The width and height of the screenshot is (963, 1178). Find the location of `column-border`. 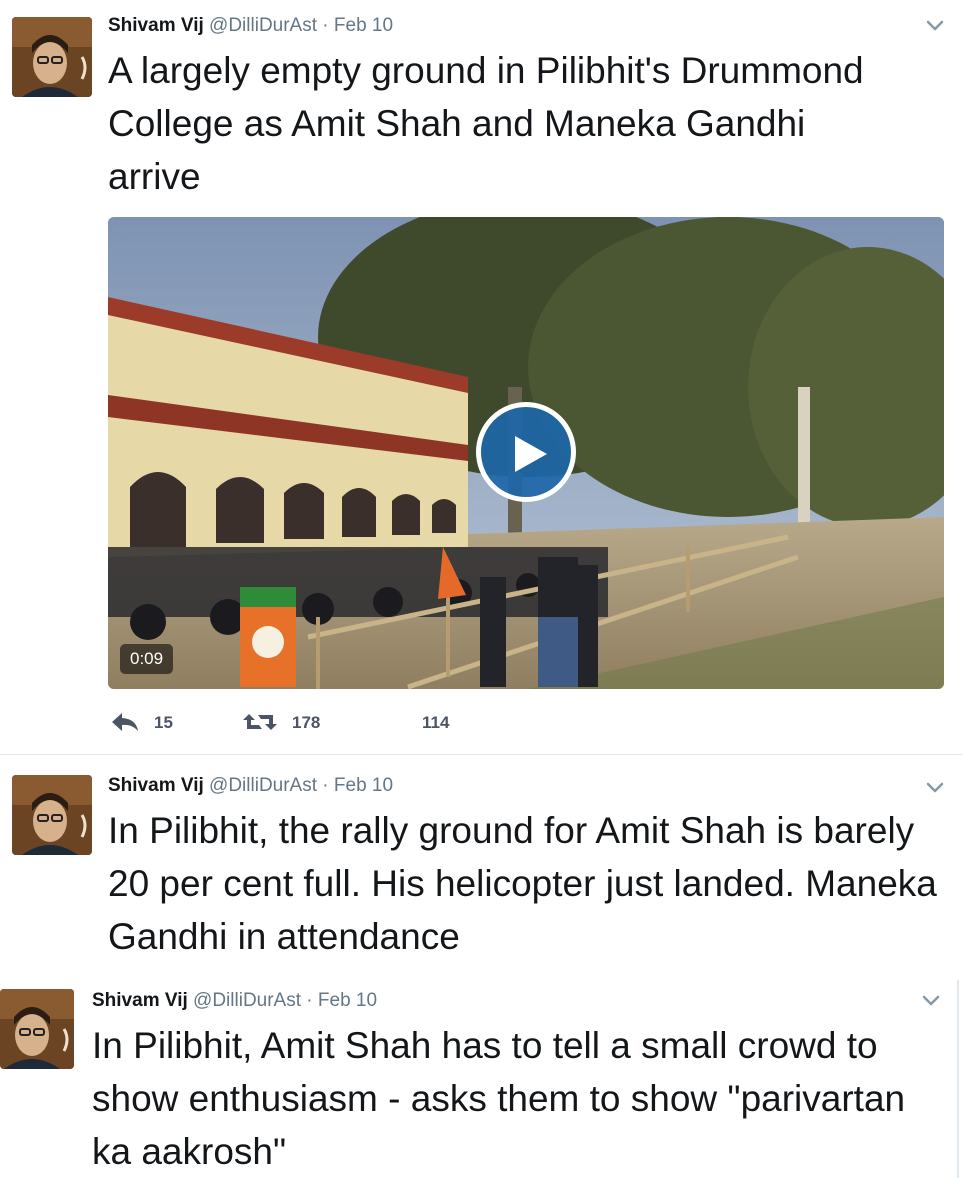

column-border is located at coordinates (958, 1079).